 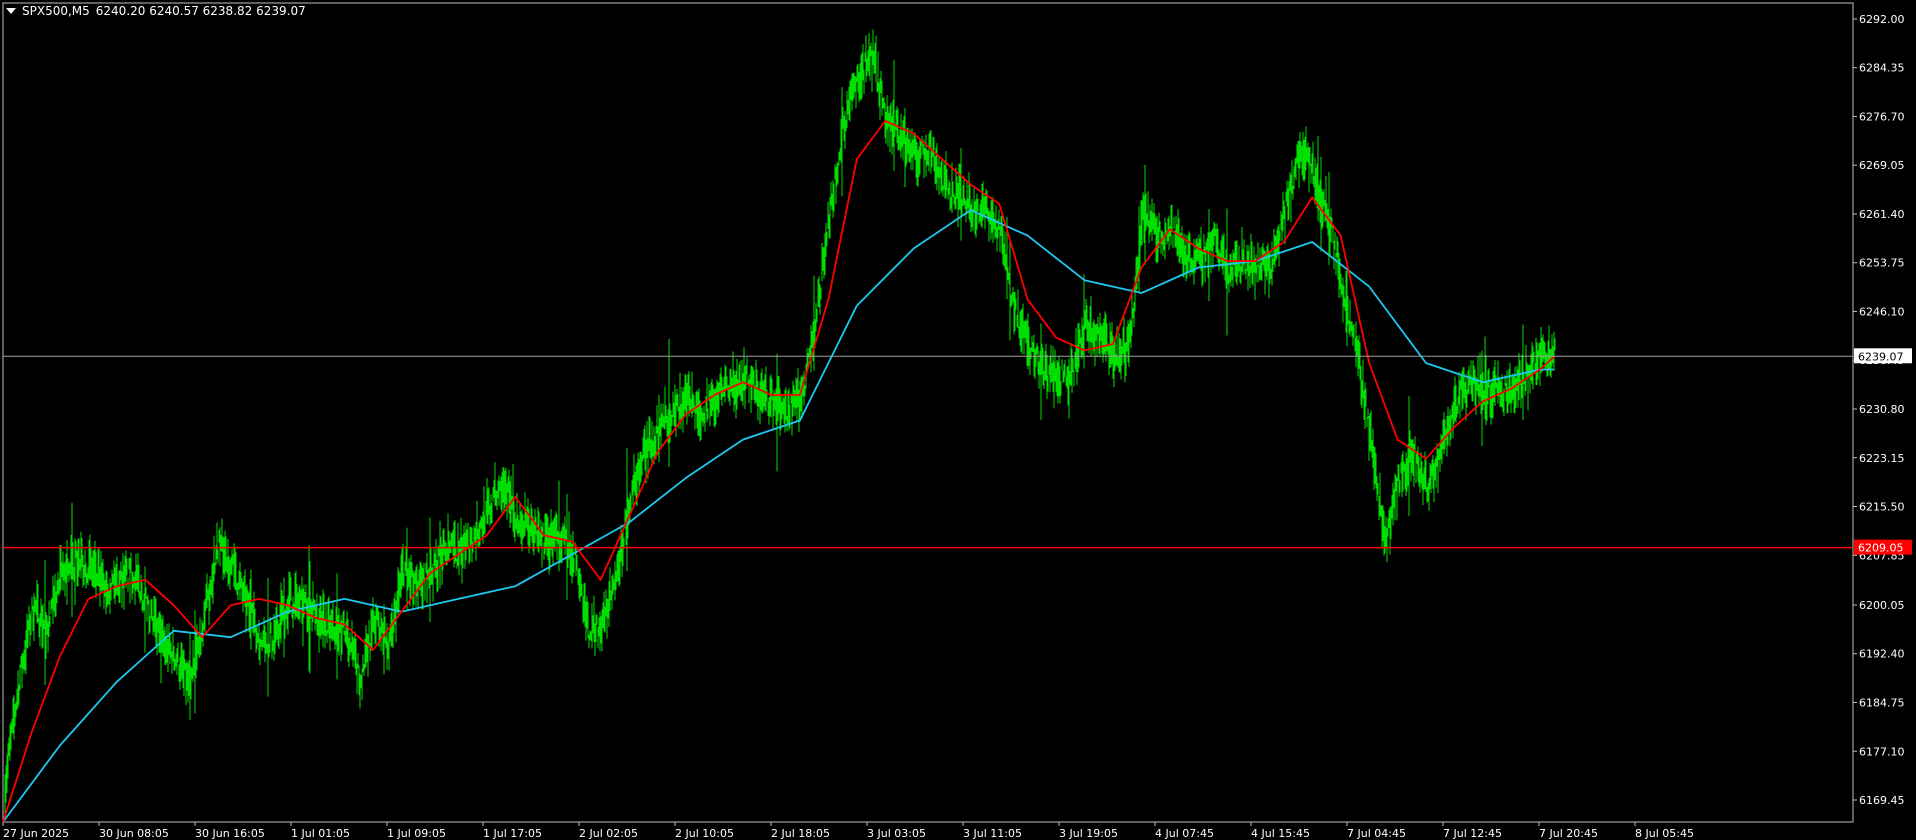 What do you see at coordinates (992, 833) in the screenshot?
I see `x-tick-label: 3 Jul 11:05` at bounding box center [992, 833].